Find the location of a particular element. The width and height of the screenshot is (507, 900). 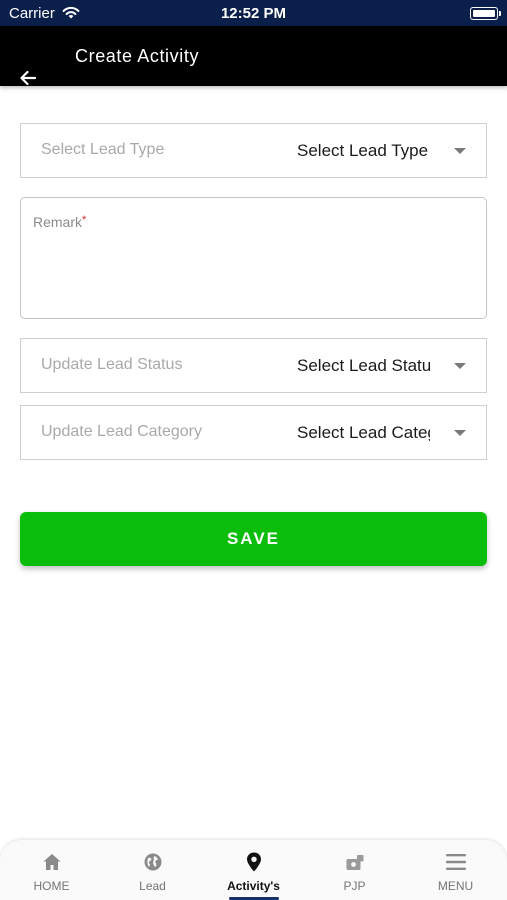

lead-category-label: Update Lead Category is located at coordinates (121, 431).